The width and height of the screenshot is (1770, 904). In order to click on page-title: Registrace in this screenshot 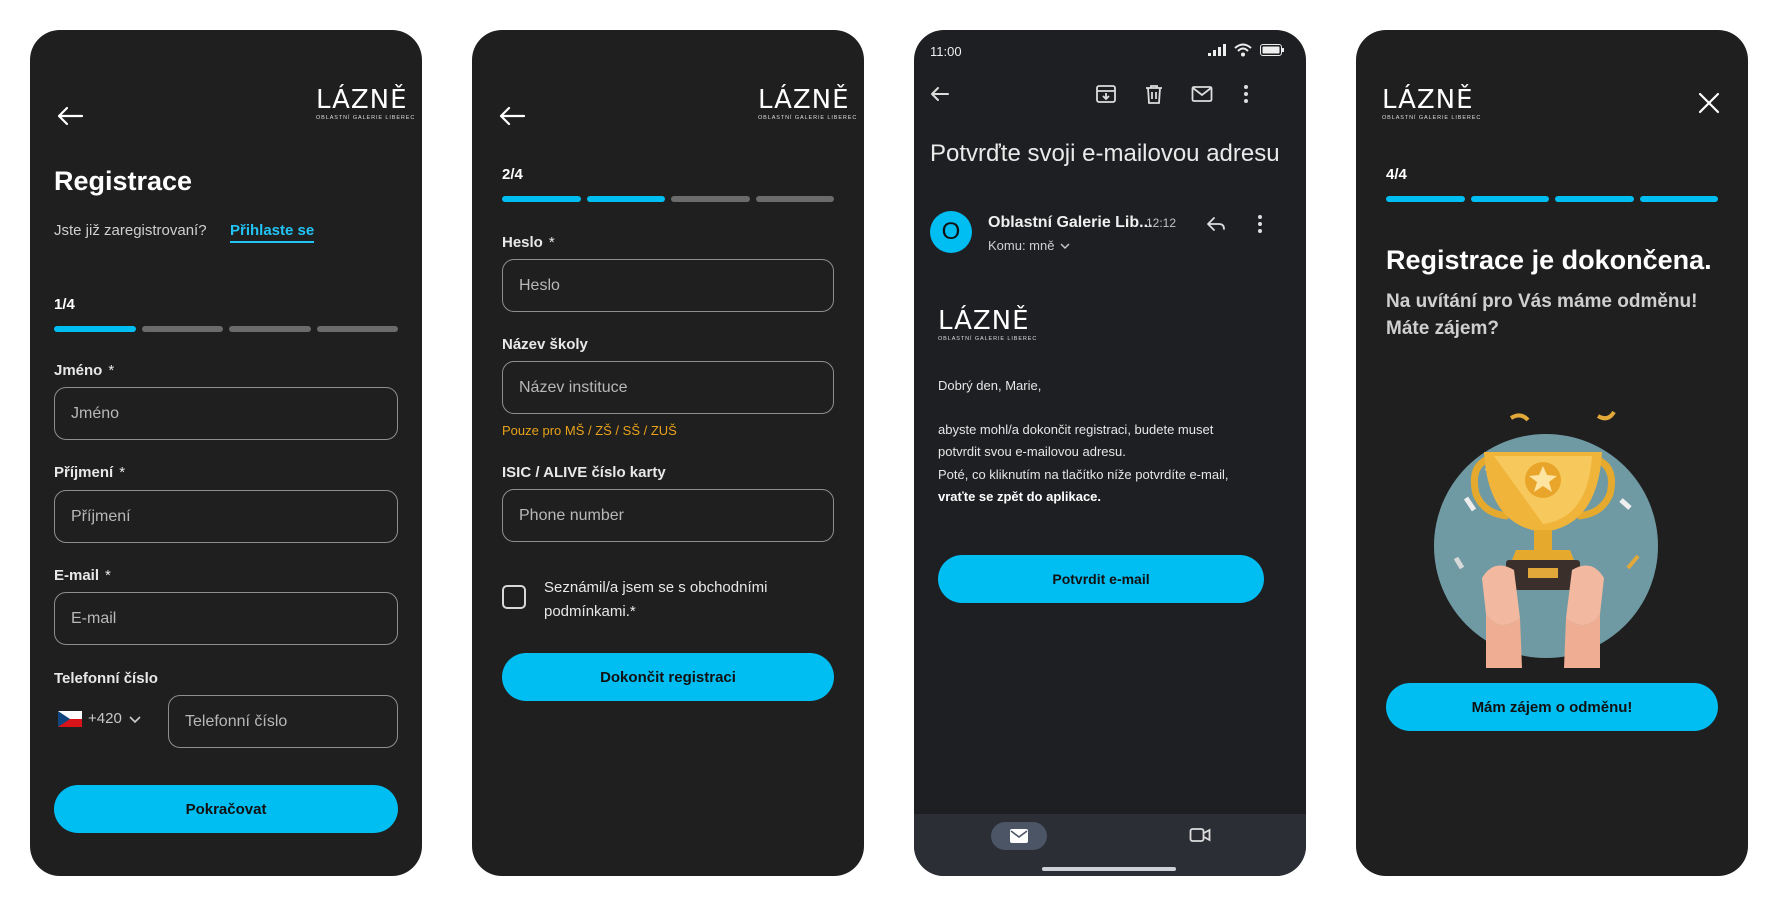, I will do `click(123, 181)`.